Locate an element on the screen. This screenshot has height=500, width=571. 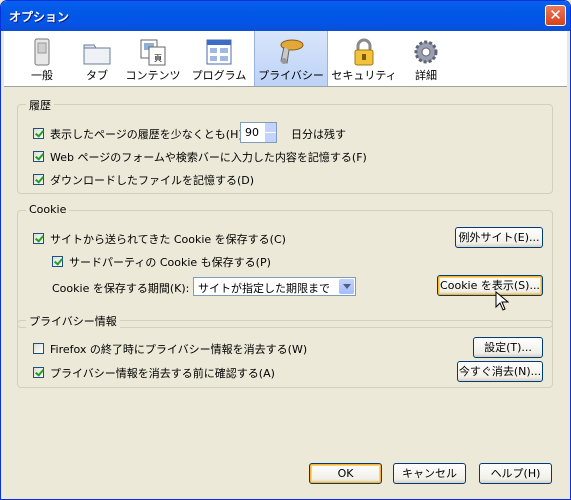
history-group-title: 履歴 is located at coordinates (40, 105).